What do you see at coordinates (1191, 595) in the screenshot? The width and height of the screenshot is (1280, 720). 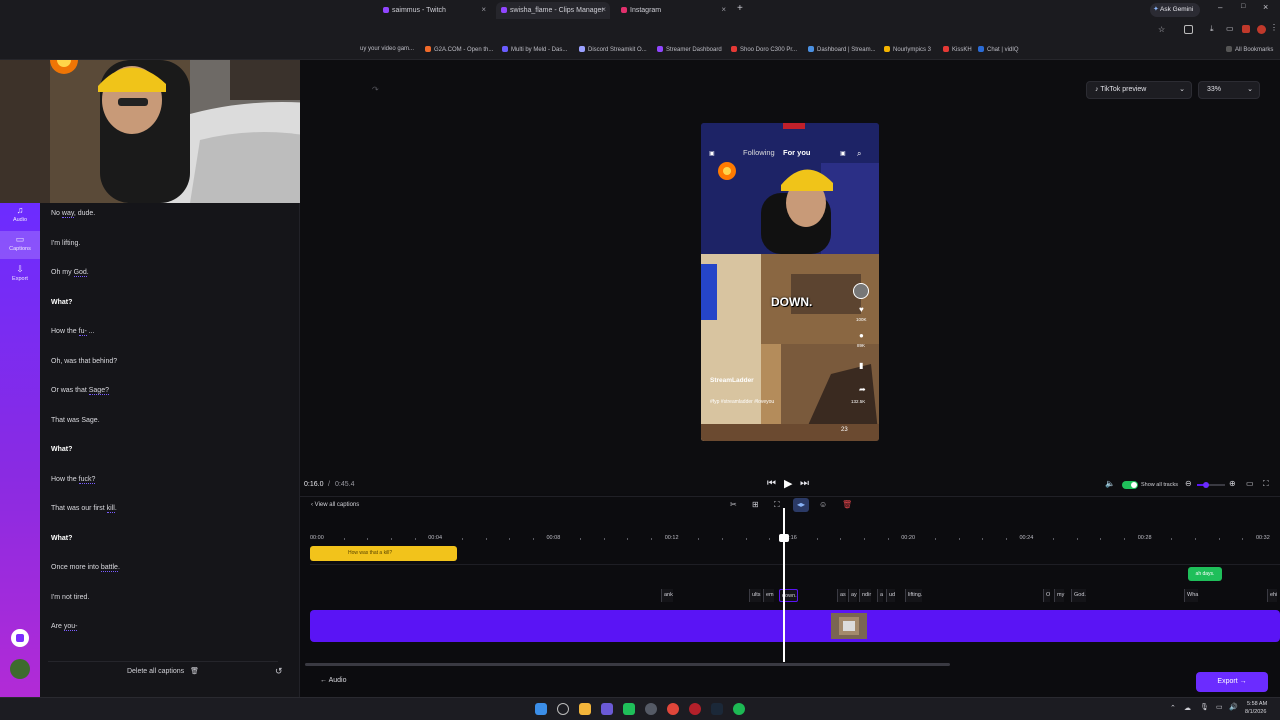 I see `word-chip: Wha` at bounding box center [1191, 595].